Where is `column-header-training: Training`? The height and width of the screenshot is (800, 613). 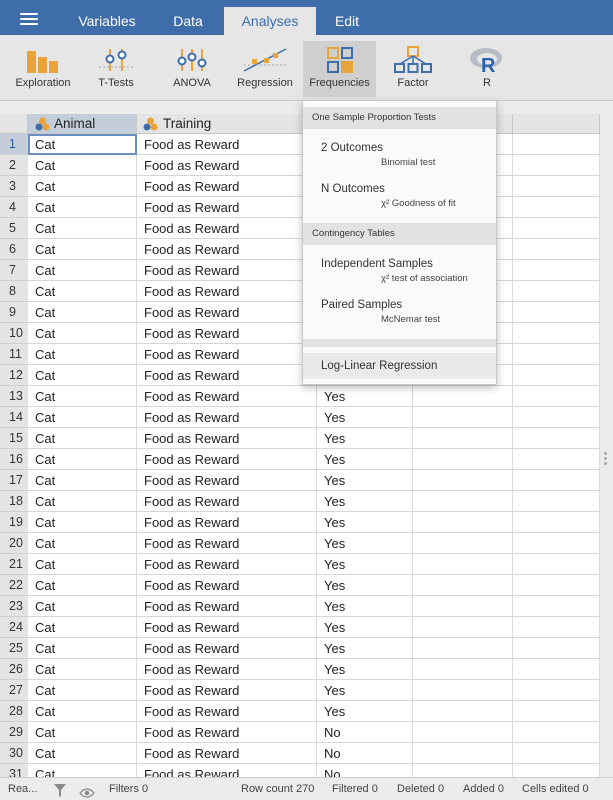 column-header-training: Training is located at coordinates (227, 124).